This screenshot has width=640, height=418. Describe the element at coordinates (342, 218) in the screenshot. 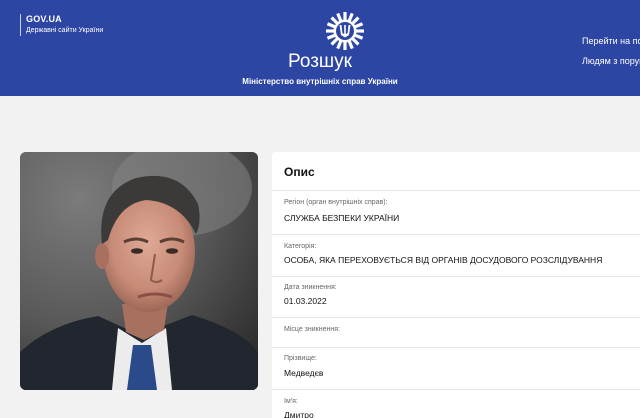

I see `field-value-region: СЛУЖБА БЕЗПЕКИ УКРАЇНИ` at that location.